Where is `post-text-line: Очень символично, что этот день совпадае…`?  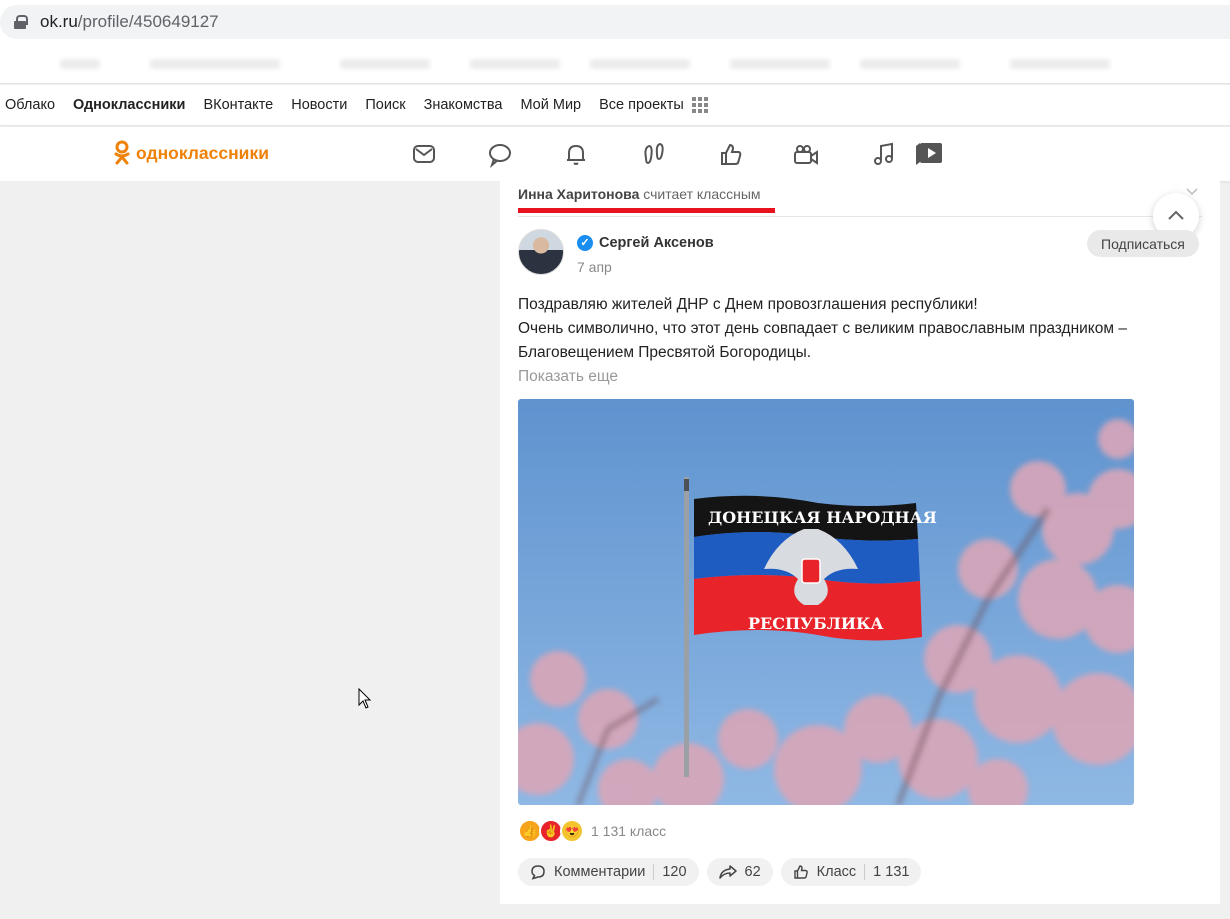 post-text-line: Очень символично, что этот день совпадае… is located at coordinates (822, 328).